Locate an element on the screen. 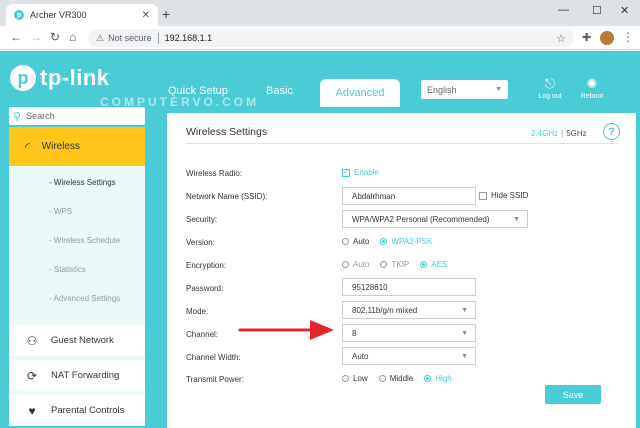  sidebar-item-wireless: ◜ Wireless is located at coordinates (77, 146).